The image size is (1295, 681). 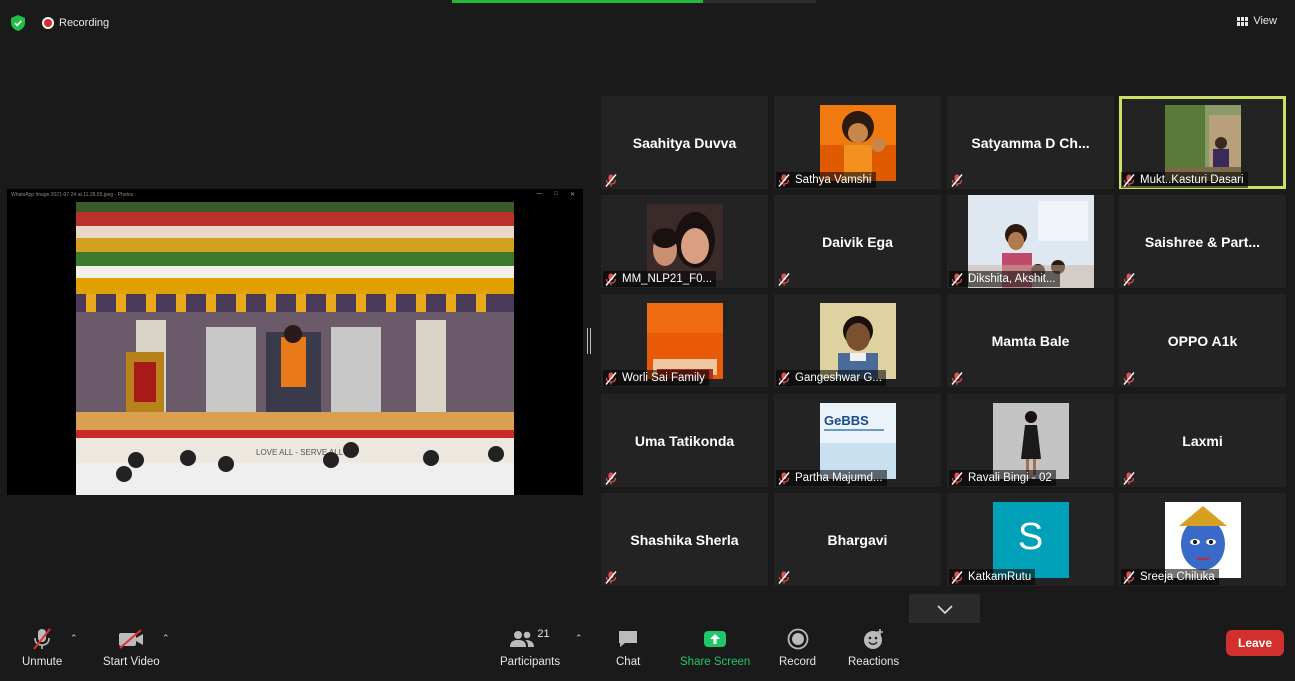 I want to click on orange-robe-avatar, so click(x=684, y=341).